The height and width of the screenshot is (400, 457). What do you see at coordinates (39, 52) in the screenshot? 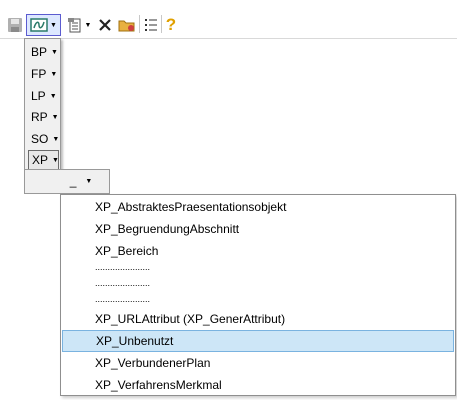
I see `menu-item-label: BP` at bounding box center [39, 52].